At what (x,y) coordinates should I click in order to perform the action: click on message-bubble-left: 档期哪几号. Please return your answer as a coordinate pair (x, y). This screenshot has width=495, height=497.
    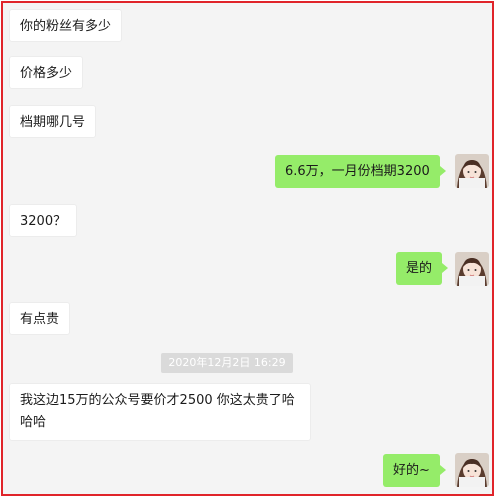
    Looking at the image, I should click on (53, 121).